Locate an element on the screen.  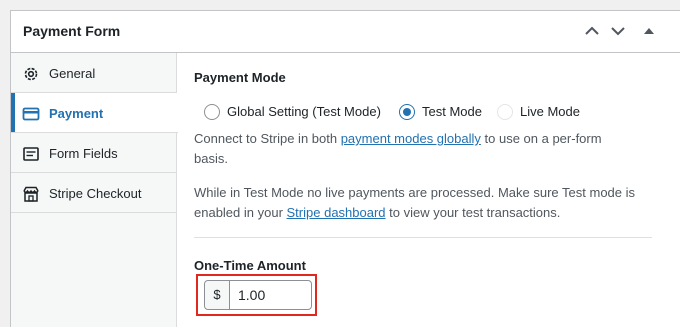
tab-payment-label: Payment is located at coordinates (76, 113).